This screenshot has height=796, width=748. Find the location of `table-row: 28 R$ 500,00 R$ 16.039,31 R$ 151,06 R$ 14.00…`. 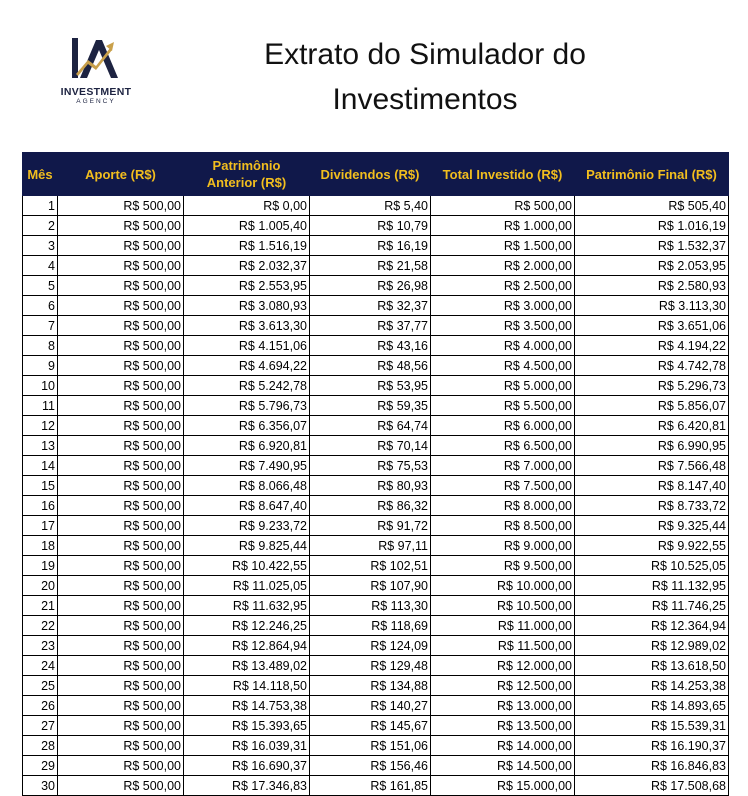

table-row: 28 R$ 500,00 R$ 16.039,31 R$ 151,06 R$ 14.00… is located at coordinates (375, 745).